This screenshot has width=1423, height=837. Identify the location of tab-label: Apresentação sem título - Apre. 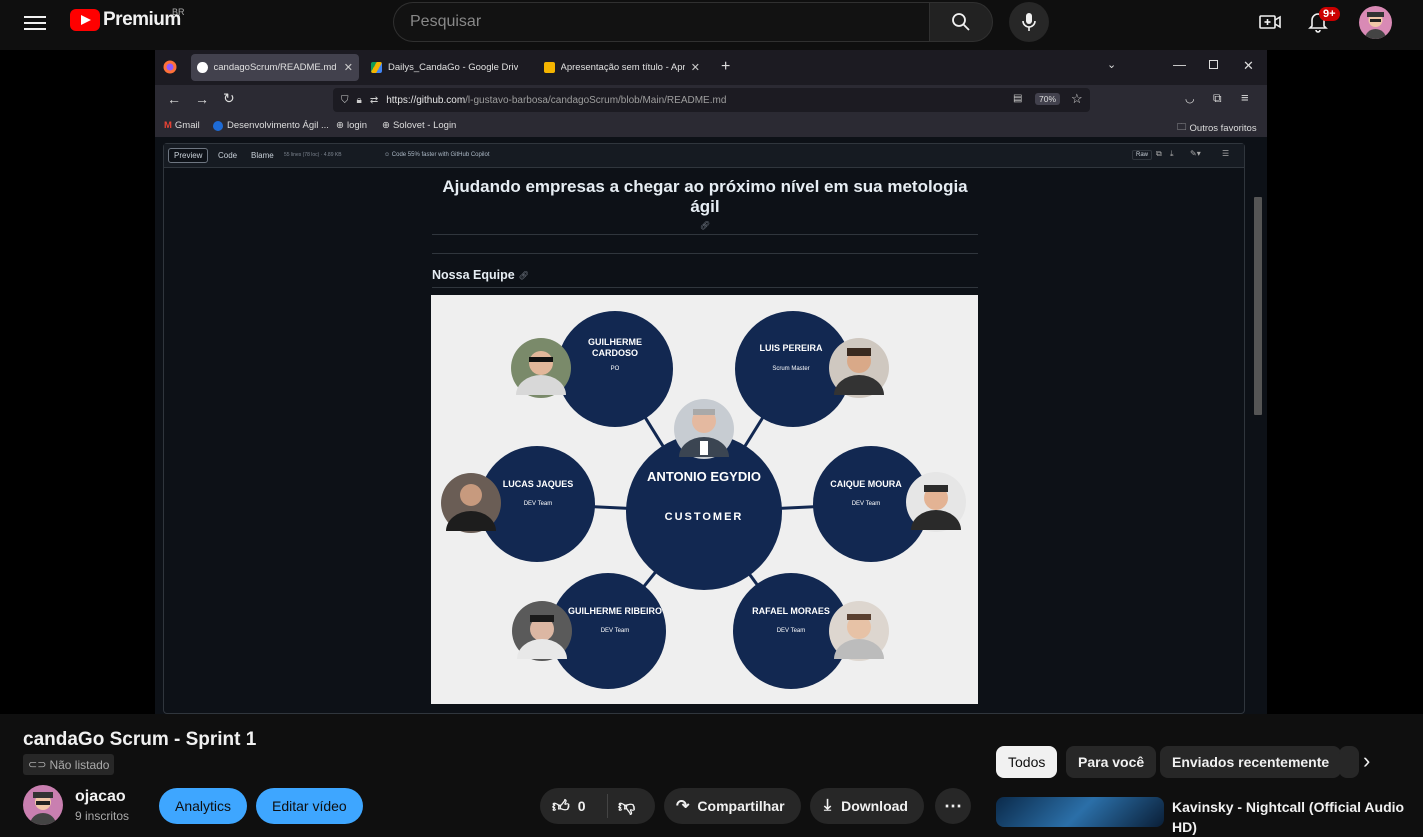
(622, 67).